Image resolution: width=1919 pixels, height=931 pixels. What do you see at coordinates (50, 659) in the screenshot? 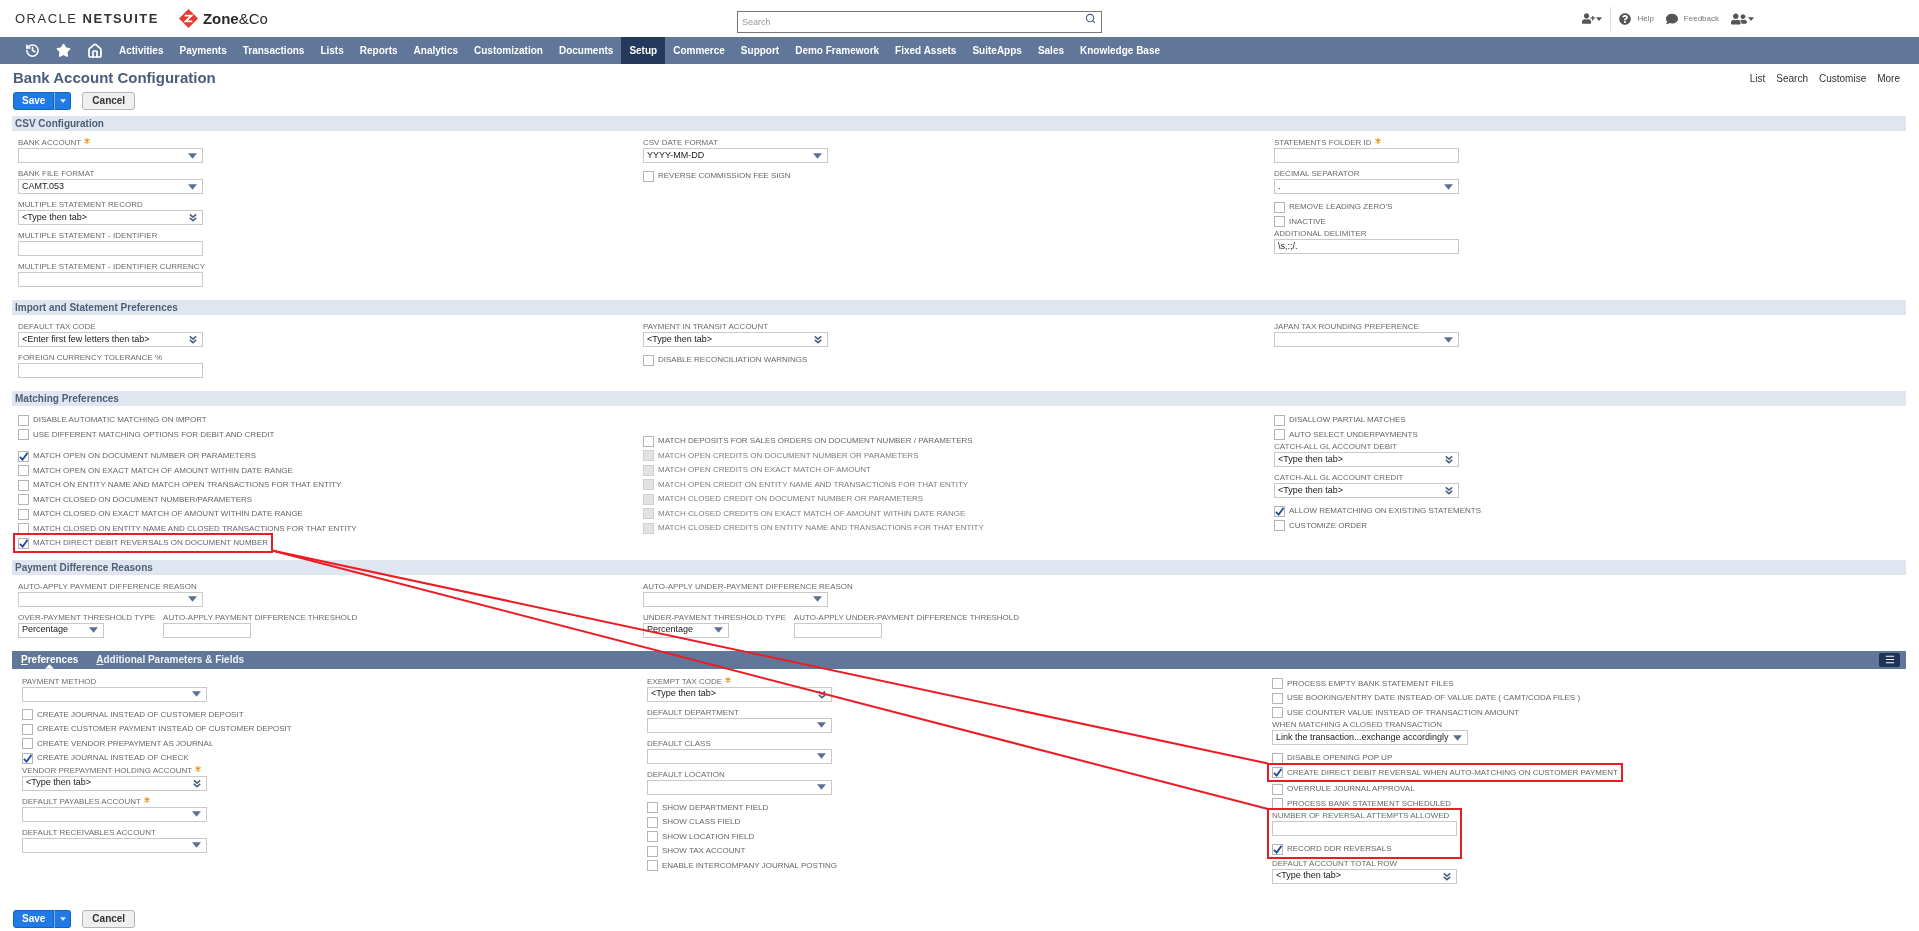
I see `tab: Preferences` at bounding box center [50, 659].